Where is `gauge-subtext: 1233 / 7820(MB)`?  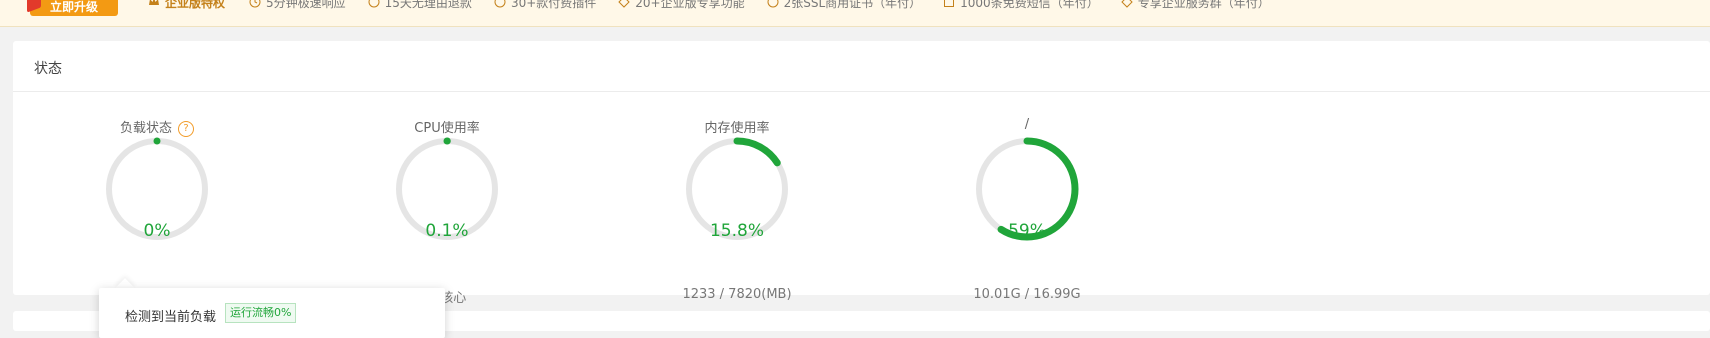
gauge-subtext: 1233 / 7820(MB) is located at coordinates (737, 294).